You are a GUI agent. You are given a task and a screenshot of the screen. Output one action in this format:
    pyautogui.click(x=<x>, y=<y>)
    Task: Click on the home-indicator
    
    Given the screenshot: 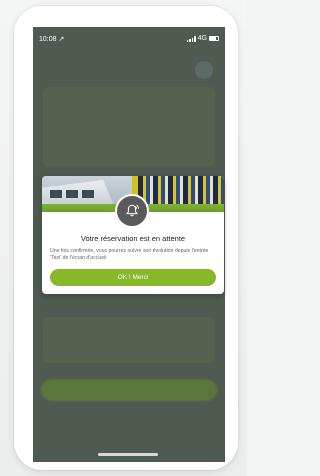 What is the action you would take?
    pyautogui.click(x=128, y=454)
    